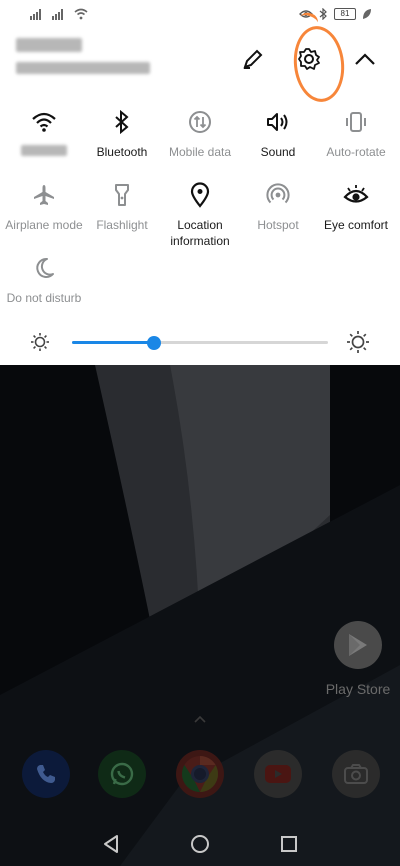 Image resolution: width=400 pixels, height=866 pixels. Describe the element at coordinates (200, 14) in the screenshot. I see `status-bar: 81` at that location.